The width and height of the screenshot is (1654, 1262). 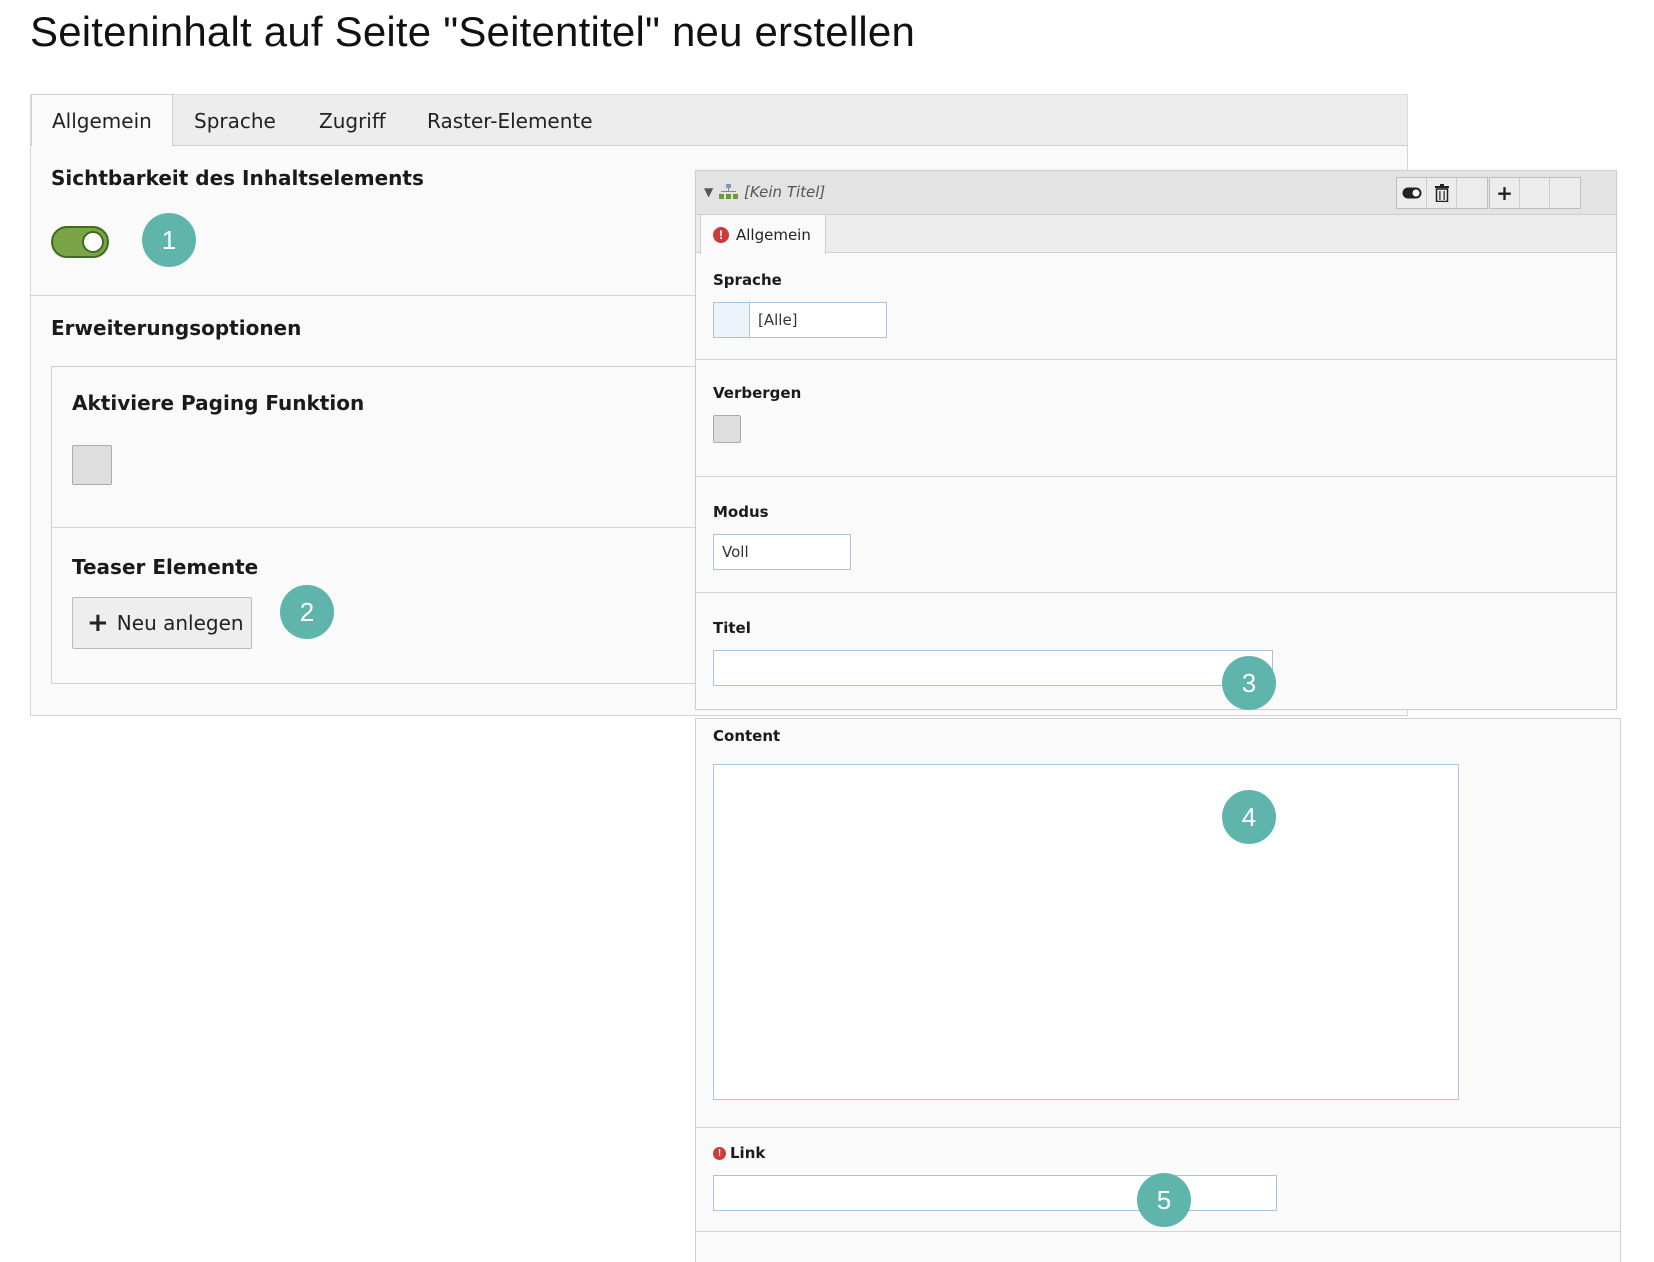 I want to click on record-tab-label: Allgemein, so click(x=773, y=234).